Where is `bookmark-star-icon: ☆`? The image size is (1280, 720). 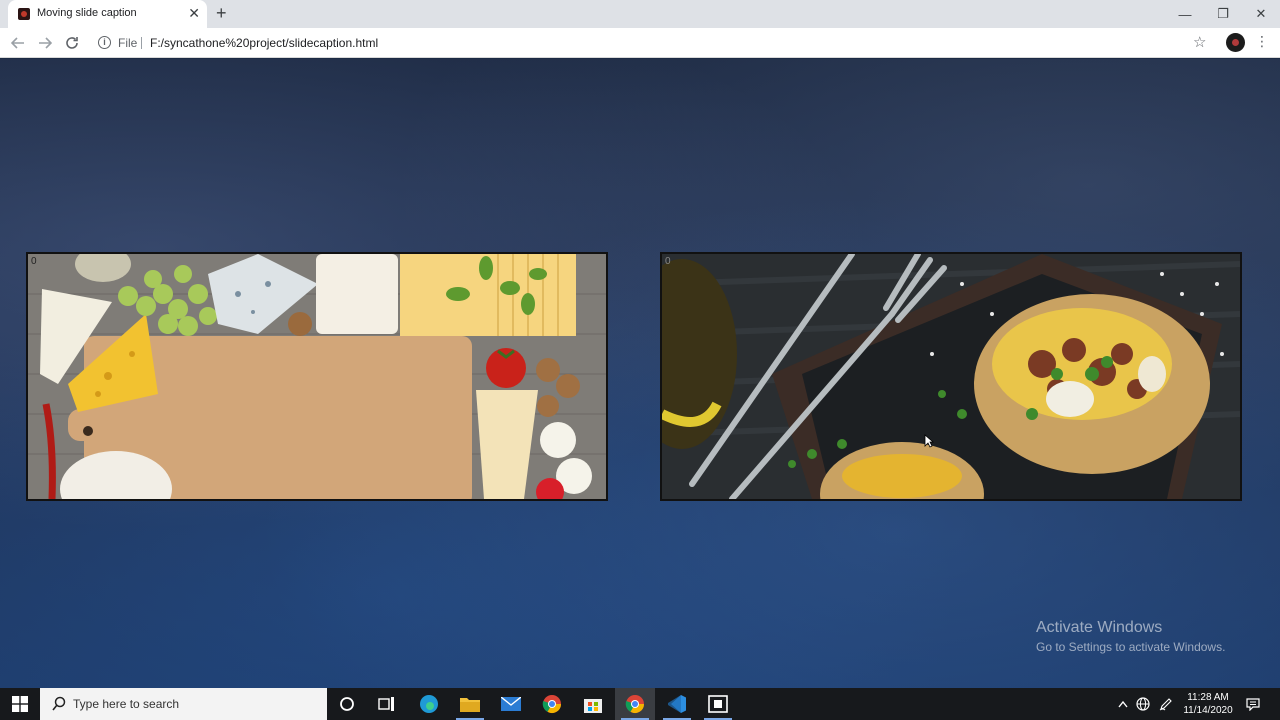 bookmark-star-icon: ☆ is located at coordinates (1199, 42).